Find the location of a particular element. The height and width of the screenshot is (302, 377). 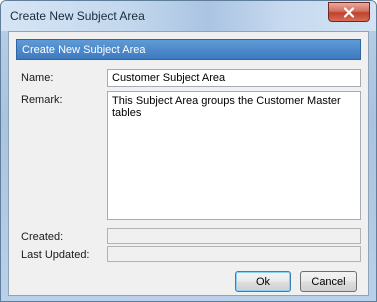

created-label: Created: is located at coordinates (42, 237).